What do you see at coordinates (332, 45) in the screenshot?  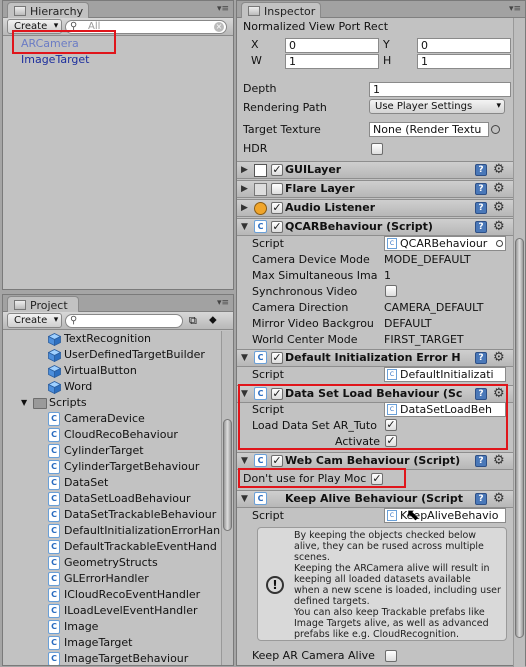 I see `viewport-x-field: 0` at bounding box center [332, 45].